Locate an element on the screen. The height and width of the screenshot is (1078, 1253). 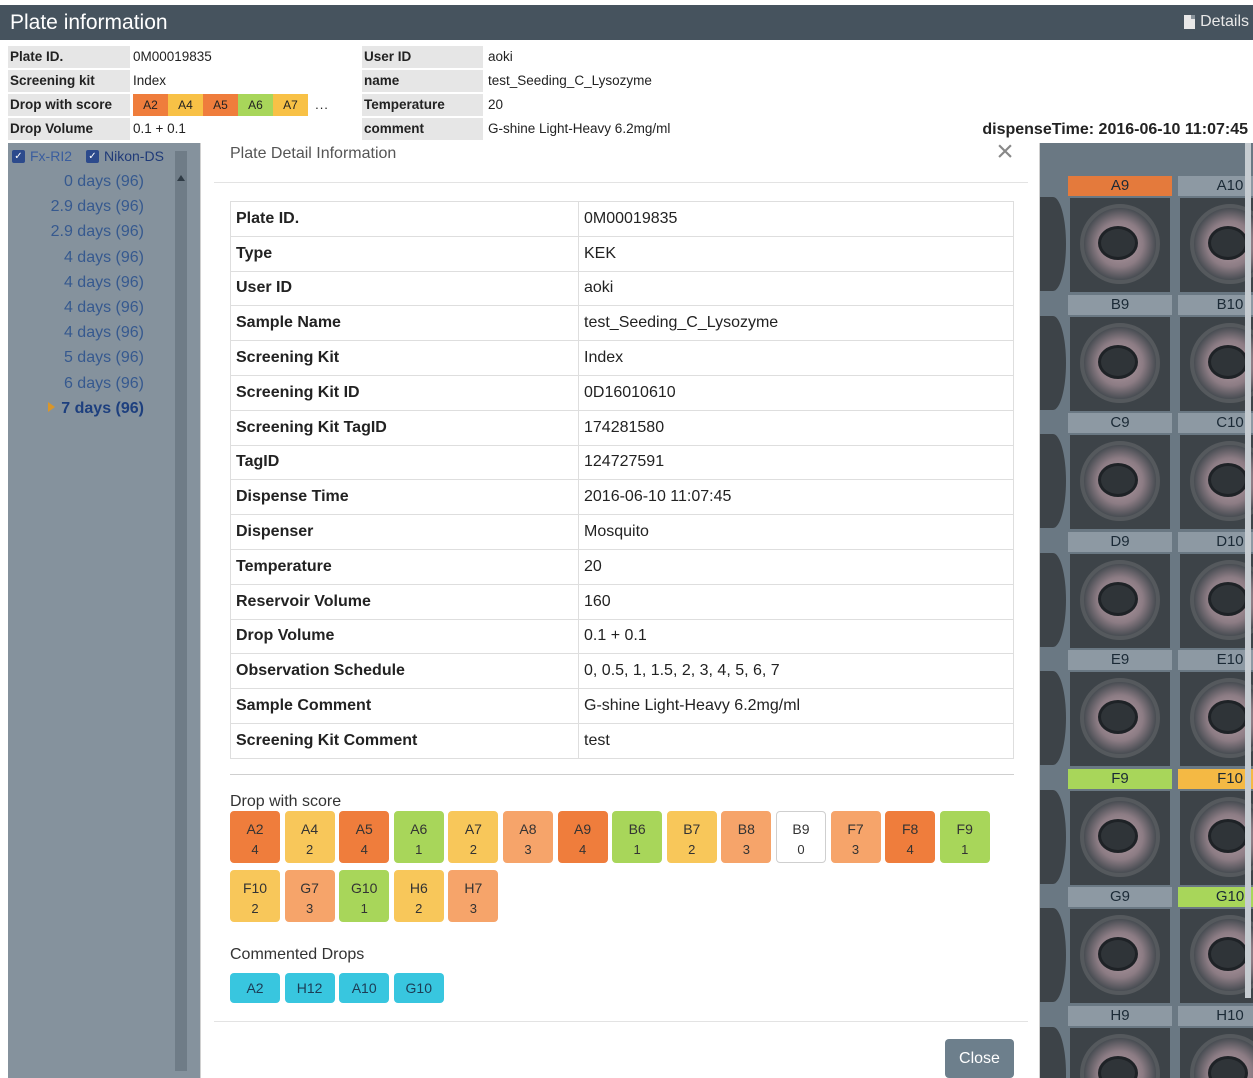
plate-well: F9 is located at coordinates (1120, 826).